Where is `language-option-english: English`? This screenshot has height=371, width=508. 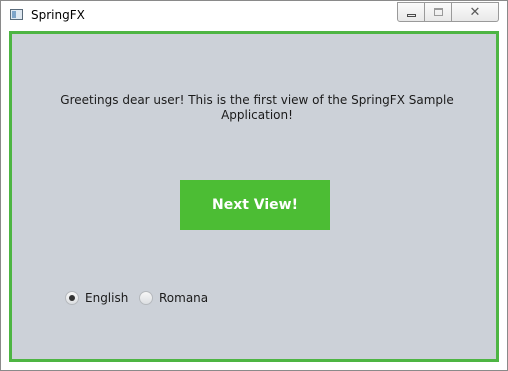
language-option-english: English is located at coordinates (96, 298).